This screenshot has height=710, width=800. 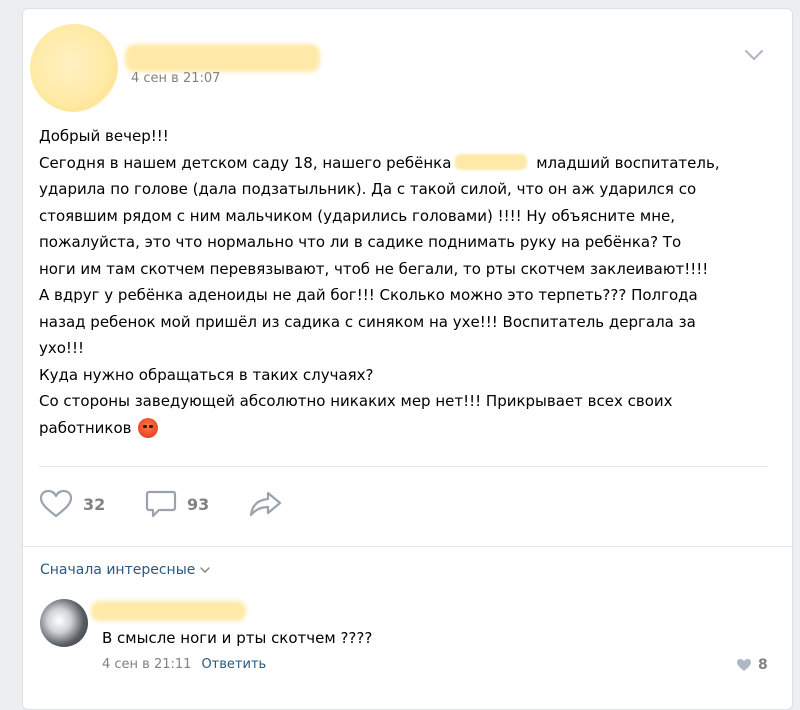 What do you see at coordinates (222, 58) in the screenshot?
I see `author-name` at bounding box center [222, 58].